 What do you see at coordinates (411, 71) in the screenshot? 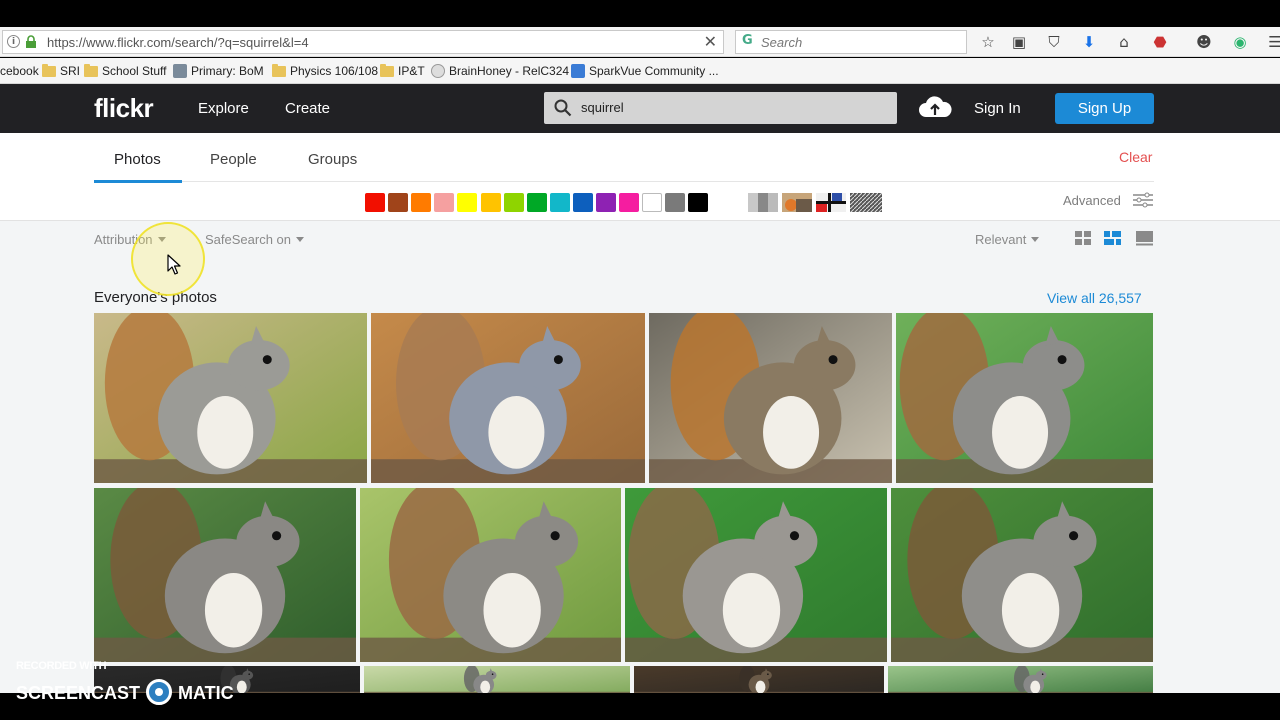
I see `bookmark-label: IP&T` at bounding box center [411, 71].